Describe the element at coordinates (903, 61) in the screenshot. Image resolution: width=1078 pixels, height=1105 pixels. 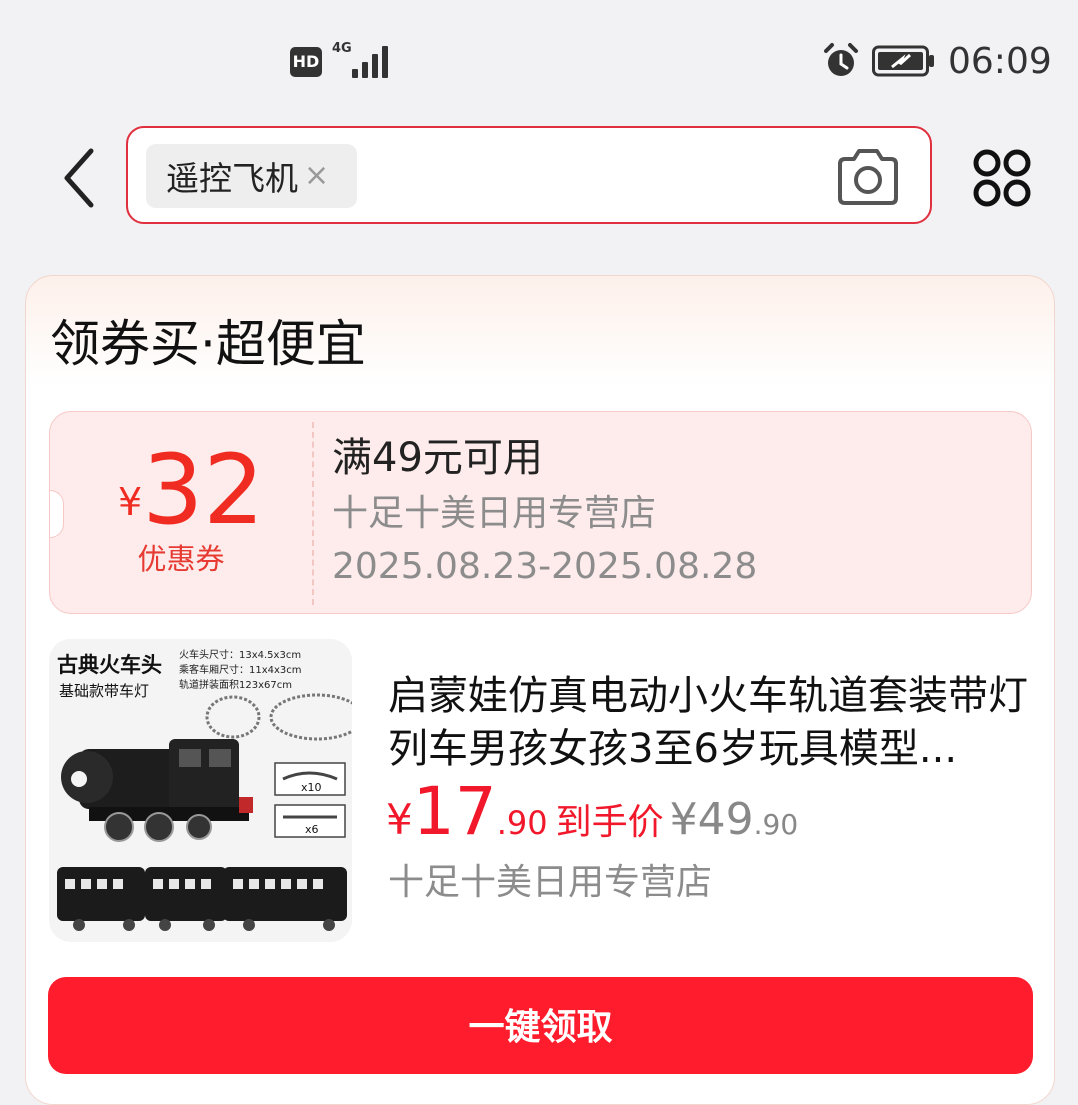
I see `battery-icon` at that location.